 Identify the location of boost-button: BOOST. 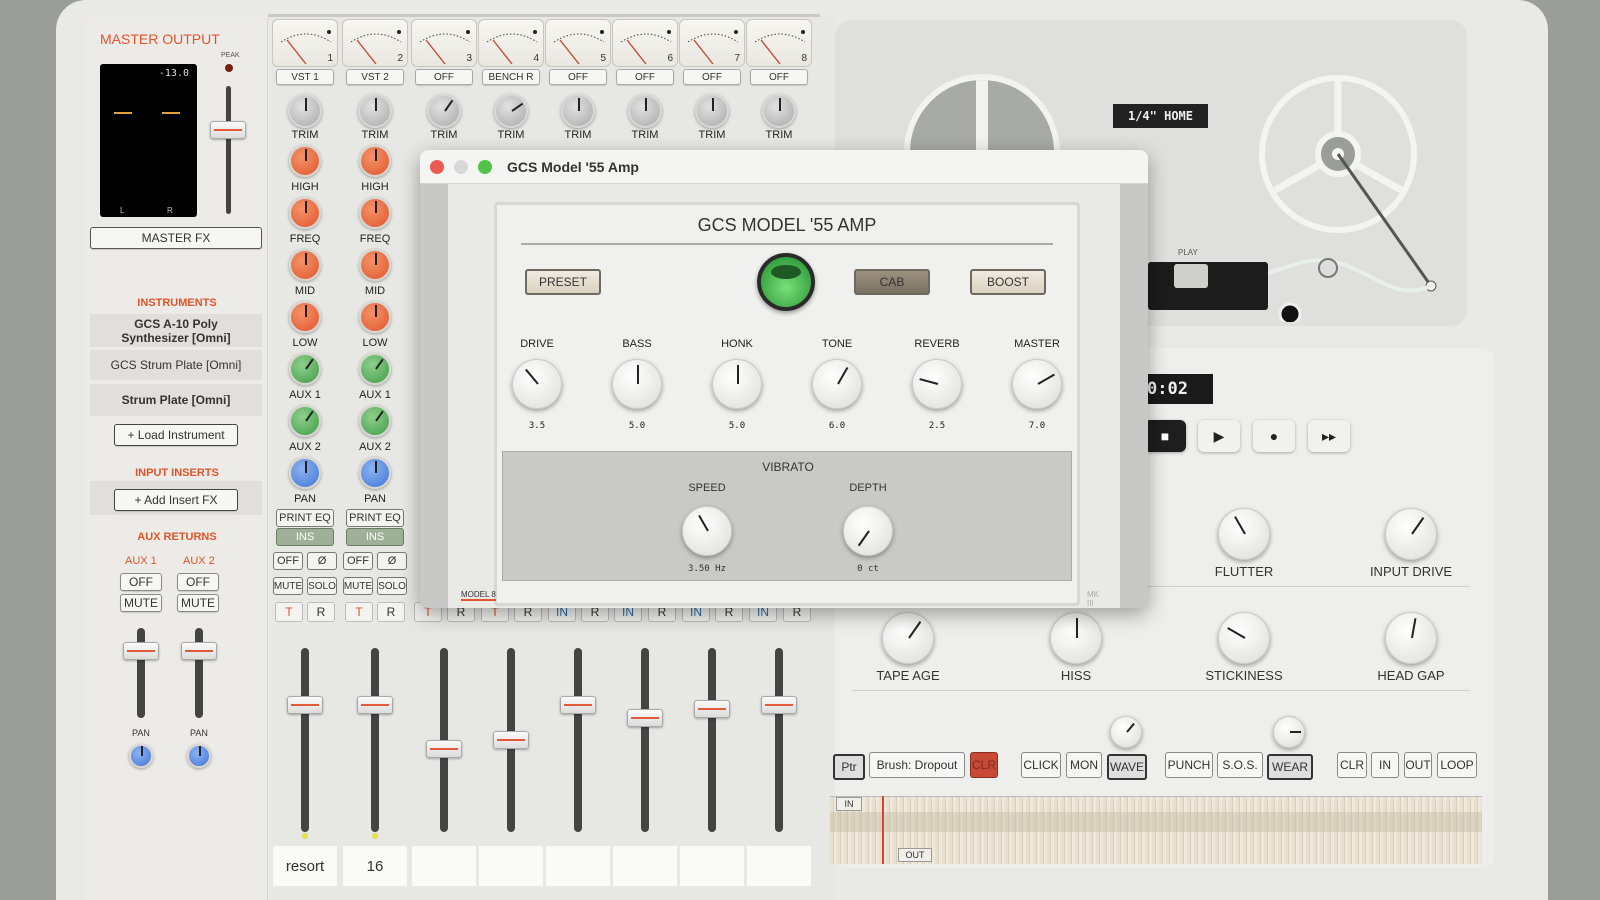
(1008, 282).